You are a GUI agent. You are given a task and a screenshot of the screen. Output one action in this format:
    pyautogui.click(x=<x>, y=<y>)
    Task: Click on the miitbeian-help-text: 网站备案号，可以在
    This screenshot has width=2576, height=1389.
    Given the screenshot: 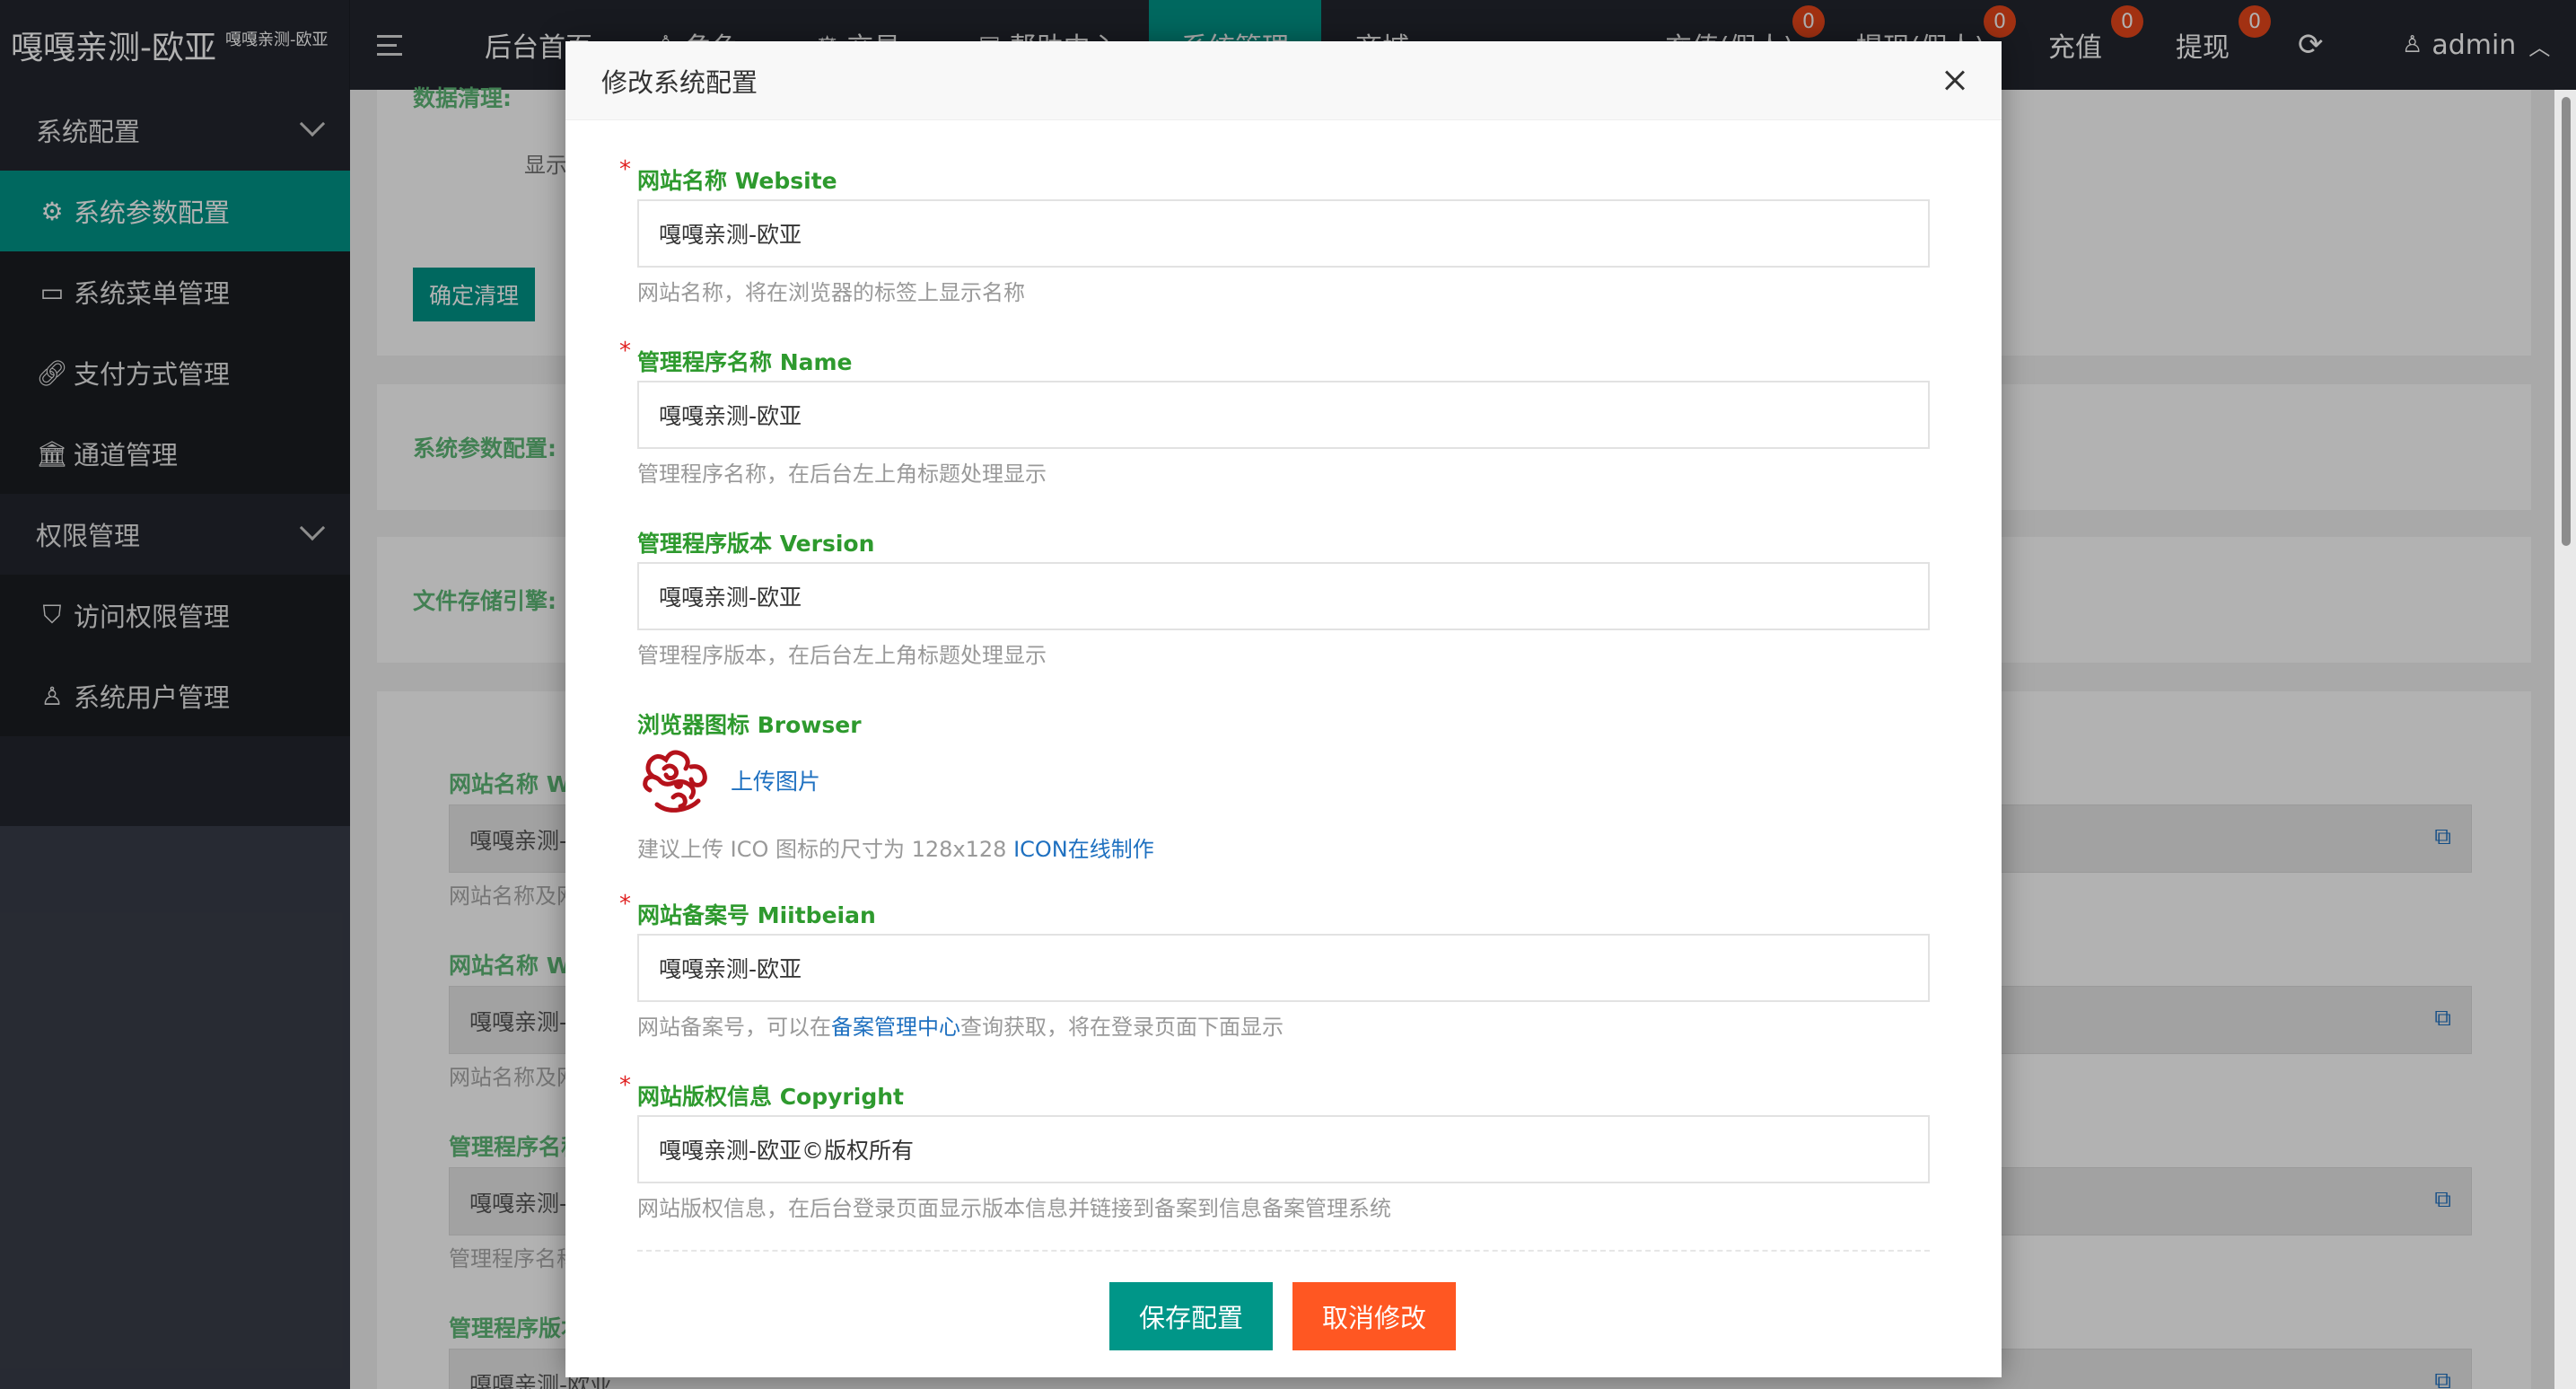 What is the action you would take?
    pyautogui.click(x=734, y=1027)
    